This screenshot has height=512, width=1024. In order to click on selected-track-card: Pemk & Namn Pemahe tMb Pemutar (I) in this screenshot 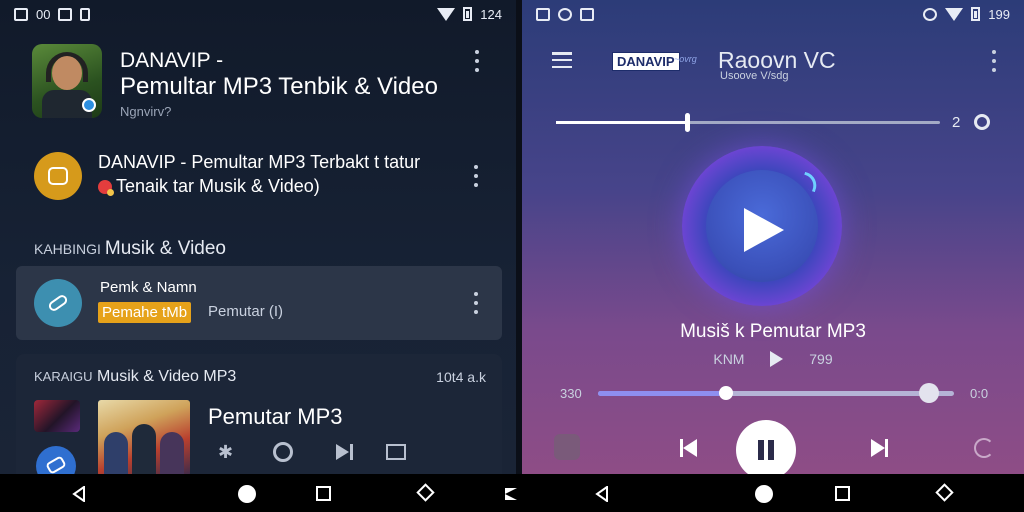, I will do `click(259, 303)`.